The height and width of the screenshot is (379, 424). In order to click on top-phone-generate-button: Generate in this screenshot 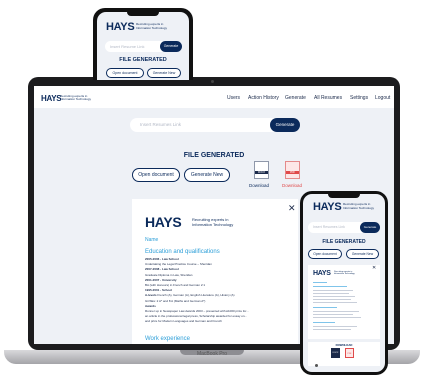, I will do `click(171, 46)`.